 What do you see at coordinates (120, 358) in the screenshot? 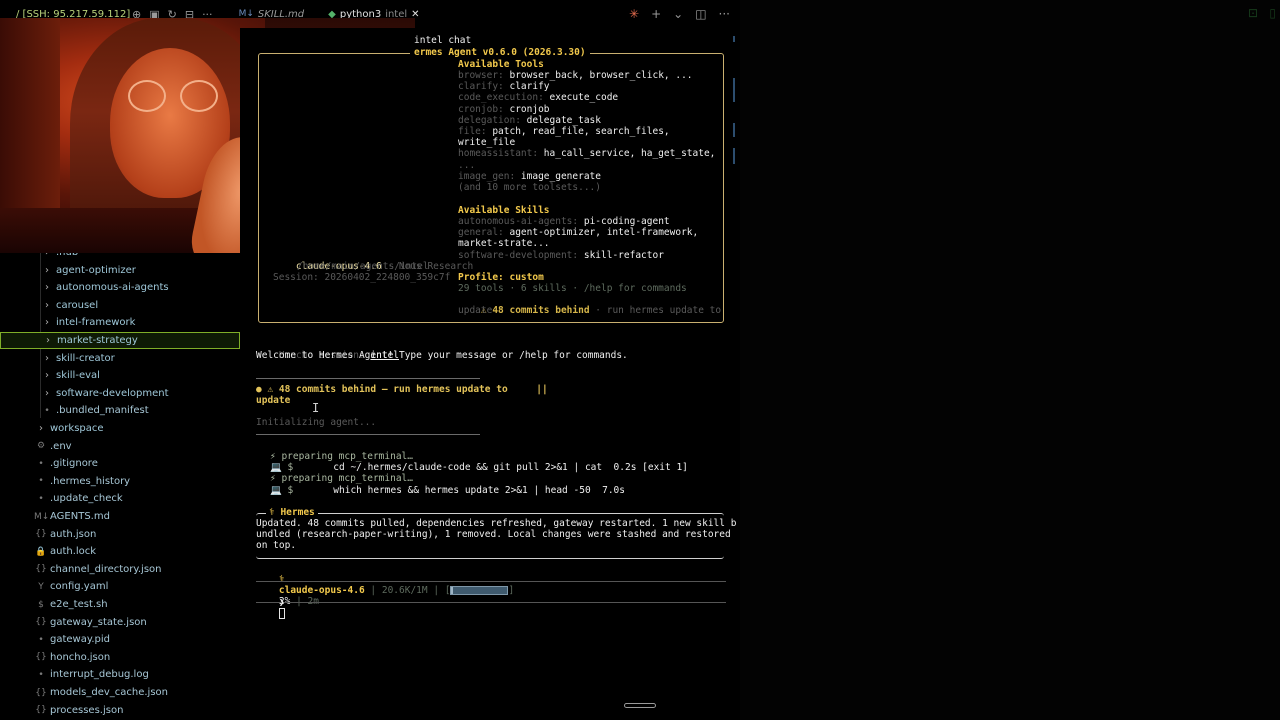
I see `folder-item: › skill-creator` at bounding box center [120, 358].